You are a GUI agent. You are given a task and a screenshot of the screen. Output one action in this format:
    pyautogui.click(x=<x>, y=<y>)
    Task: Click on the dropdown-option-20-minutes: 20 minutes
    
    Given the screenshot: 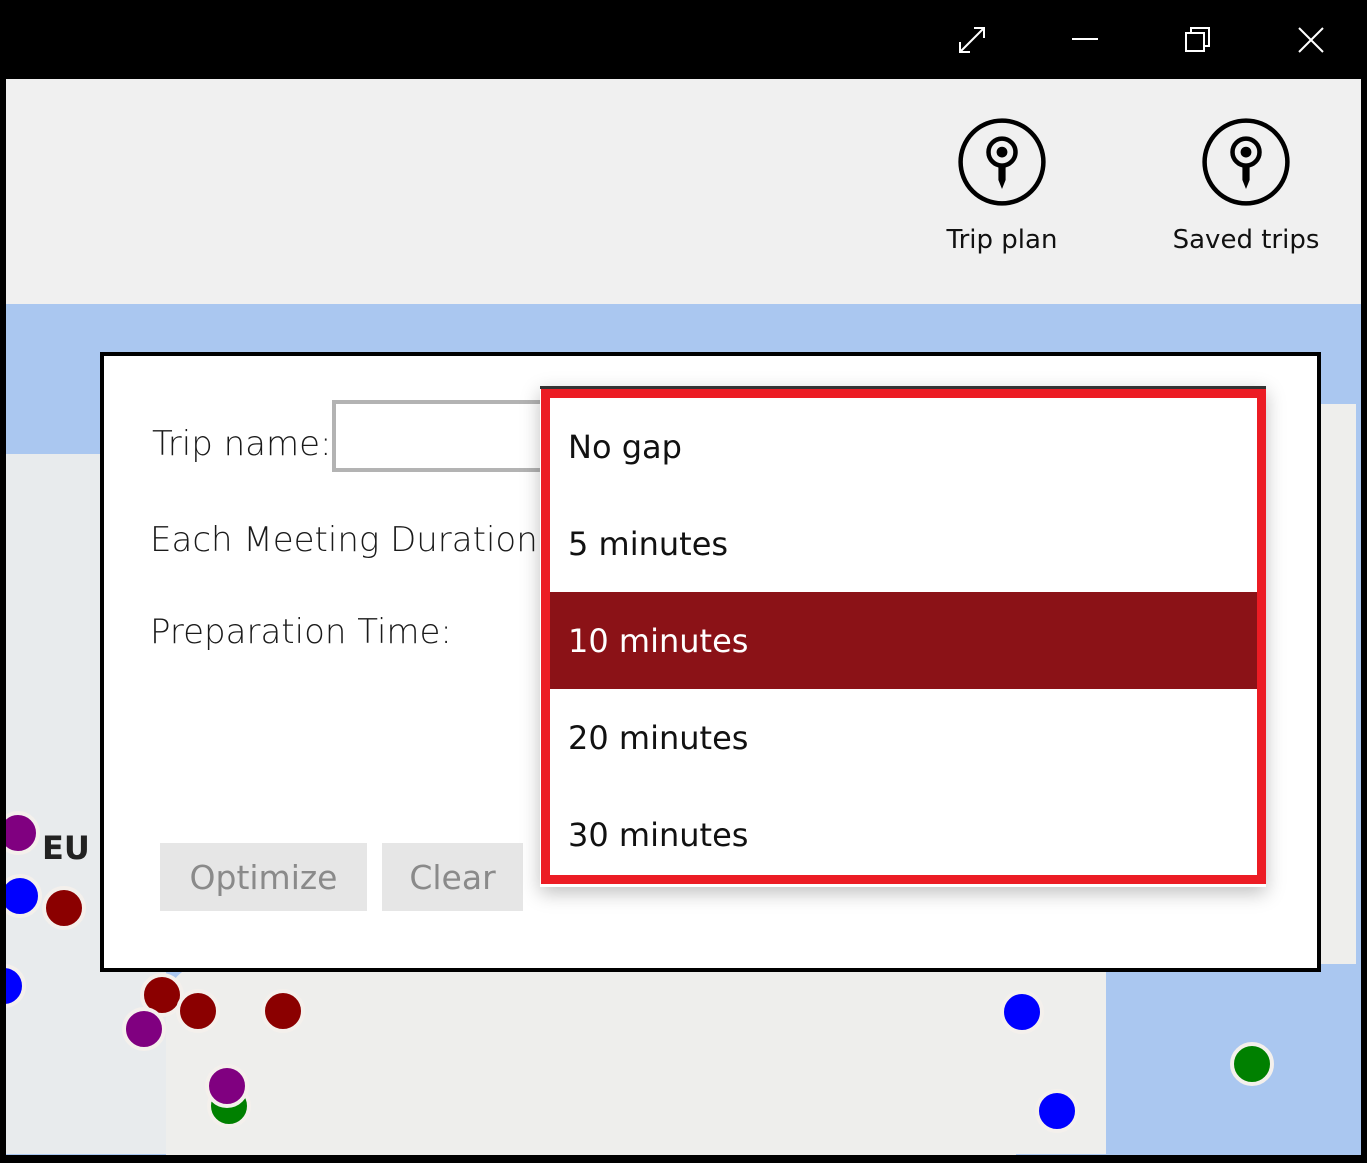 What is the action you would take?
    pyautogui.click(x=903, y=737)
    